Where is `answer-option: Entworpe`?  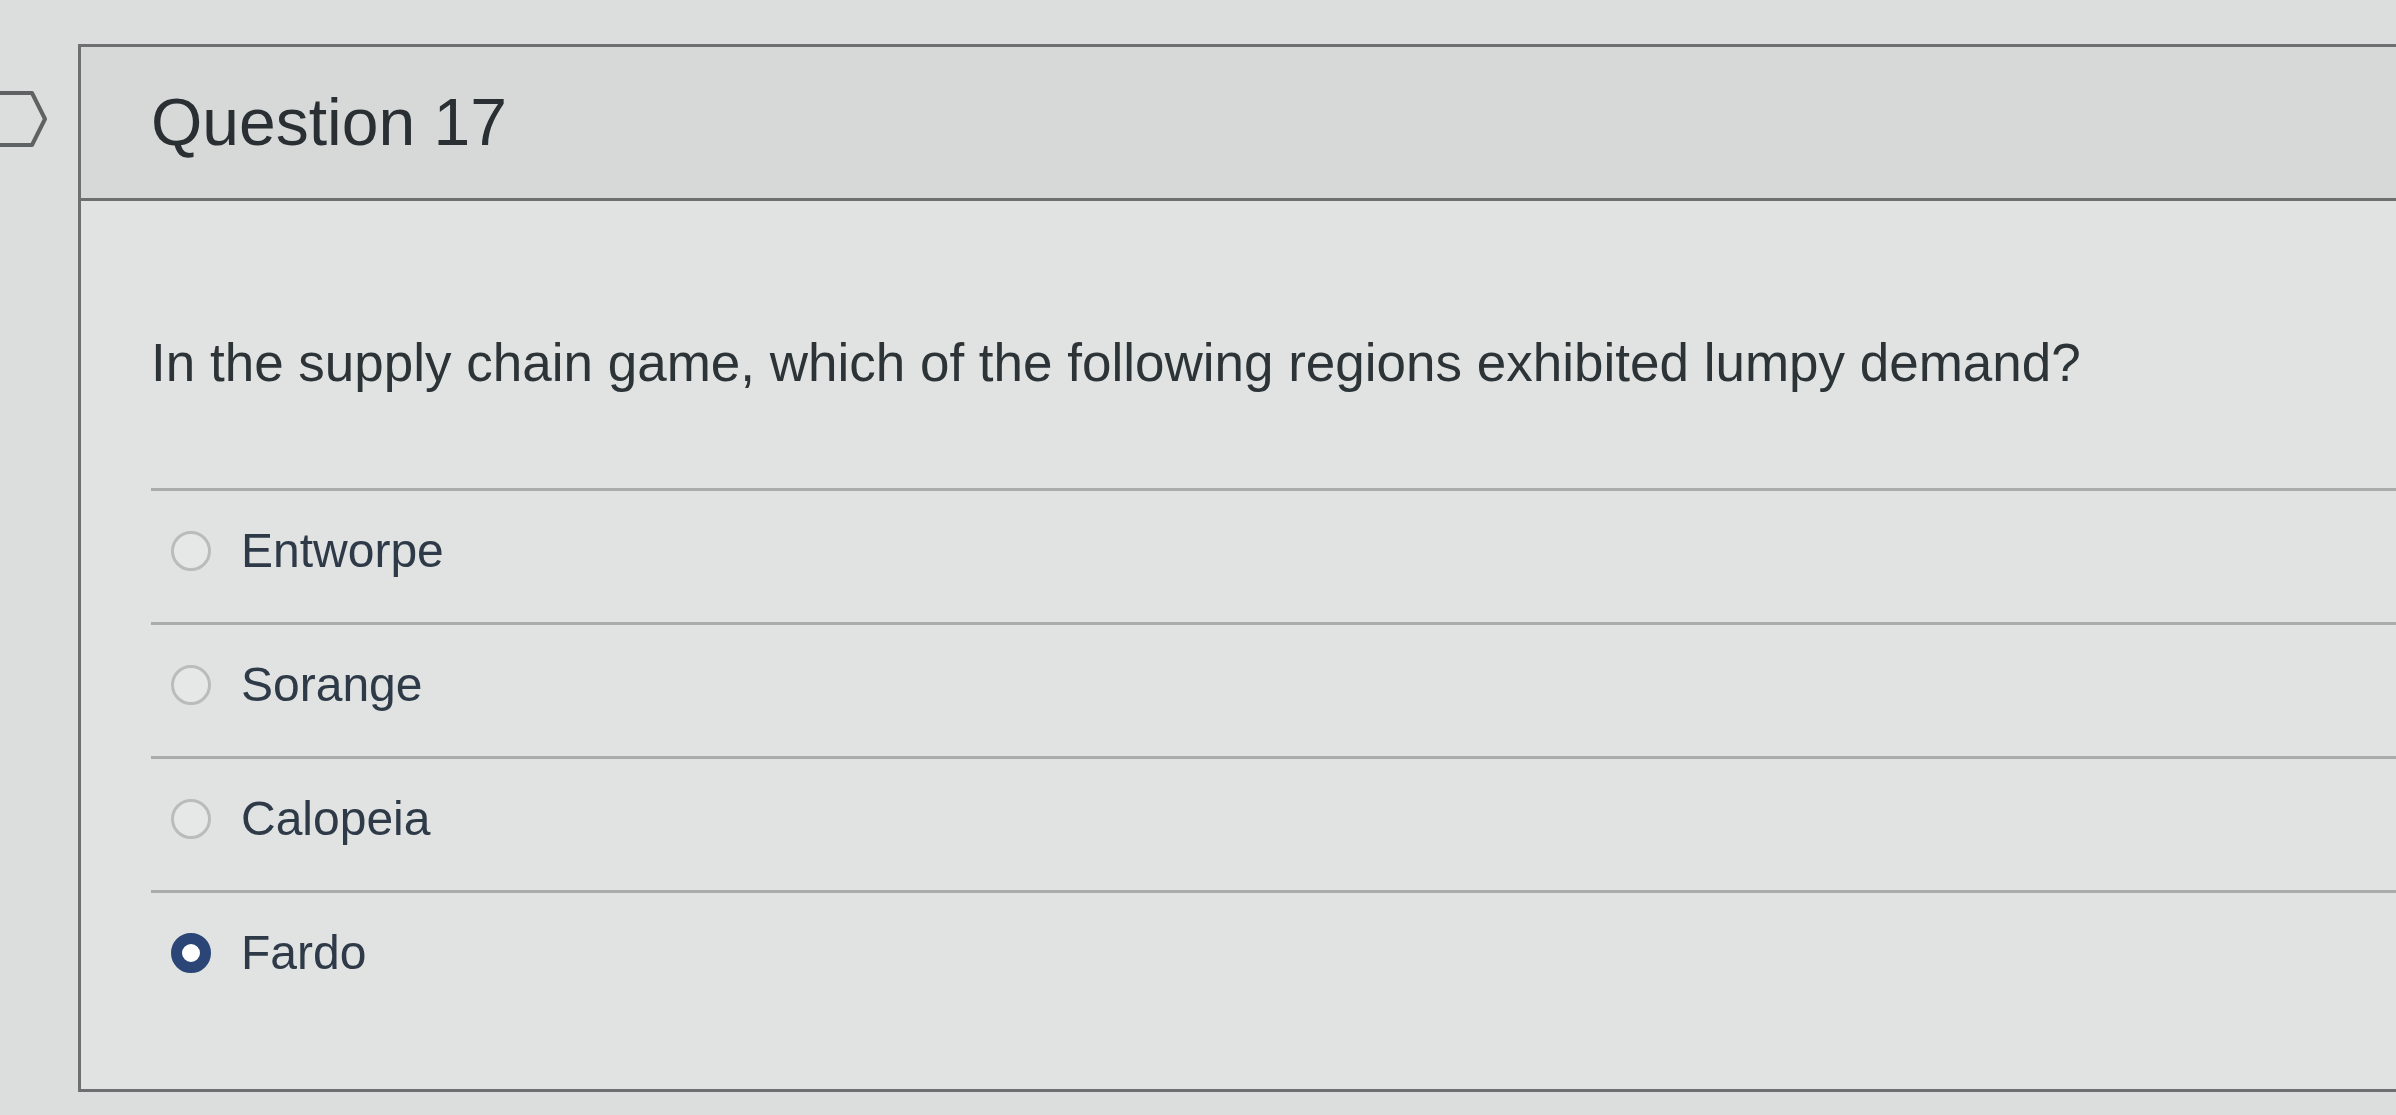
answer-option: Entworpe is located at coordinates (307, 550).